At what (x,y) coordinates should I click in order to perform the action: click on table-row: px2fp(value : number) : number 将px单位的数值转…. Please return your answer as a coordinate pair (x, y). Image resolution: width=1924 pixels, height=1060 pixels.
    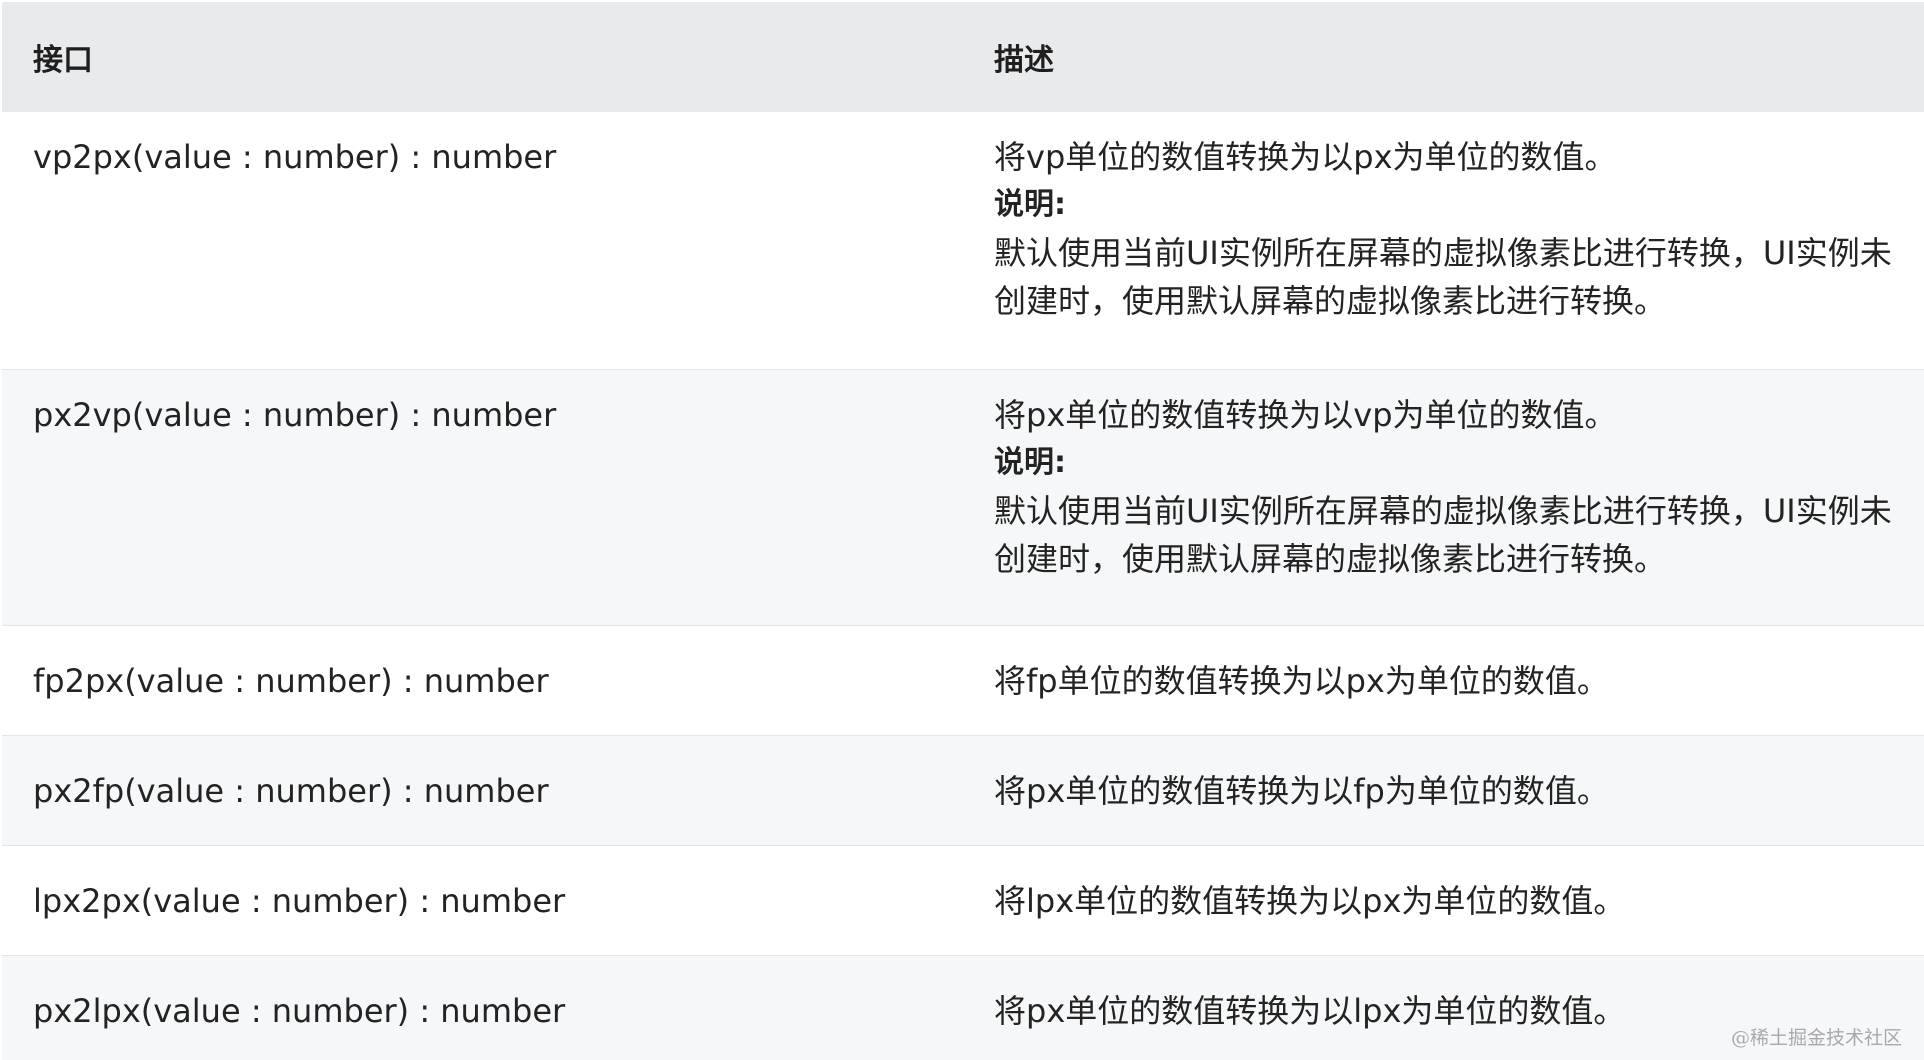
    Looking at the image, I should click on (963, 790).